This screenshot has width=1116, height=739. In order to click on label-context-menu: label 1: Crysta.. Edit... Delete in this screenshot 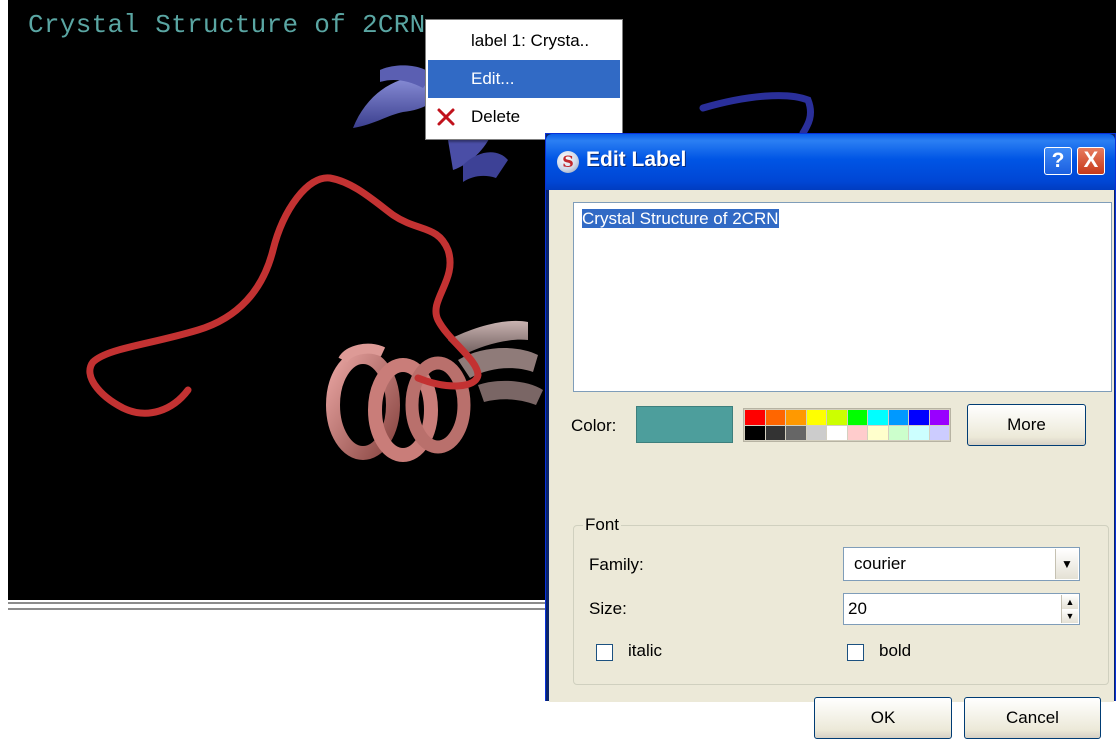, I will do `click(524, 79)`.